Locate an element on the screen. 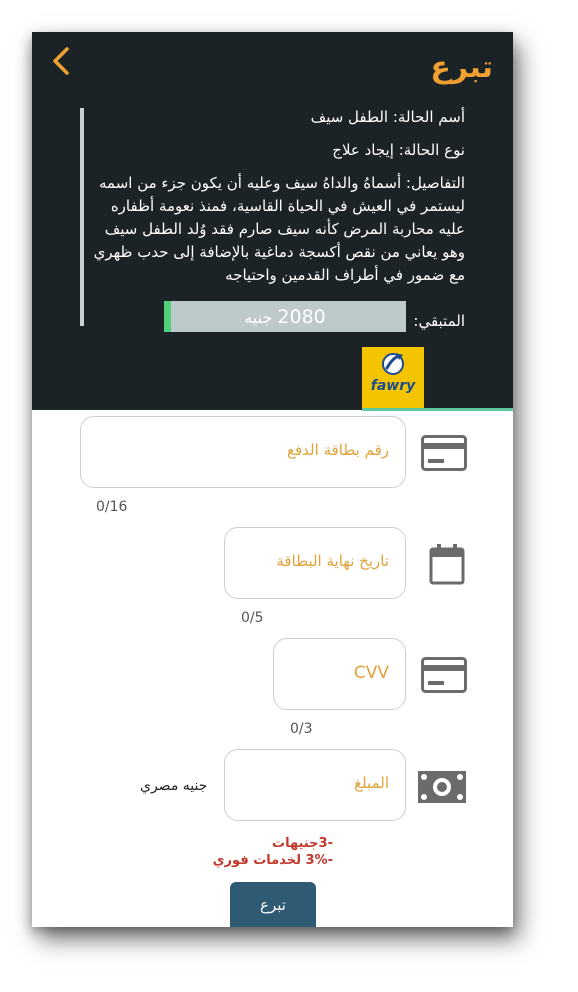 Image resolution: width=578 pixels, height=992 pixels. case-type-label: نوع الحالة: is located at coordinates (431, 150).